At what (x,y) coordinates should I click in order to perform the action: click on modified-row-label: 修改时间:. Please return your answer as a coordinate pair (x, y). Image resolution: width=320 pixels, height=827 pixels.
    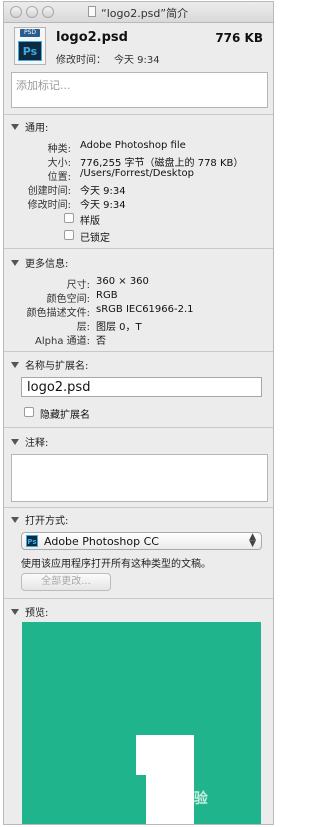
    Looking at the image, I should click on (49, 205).